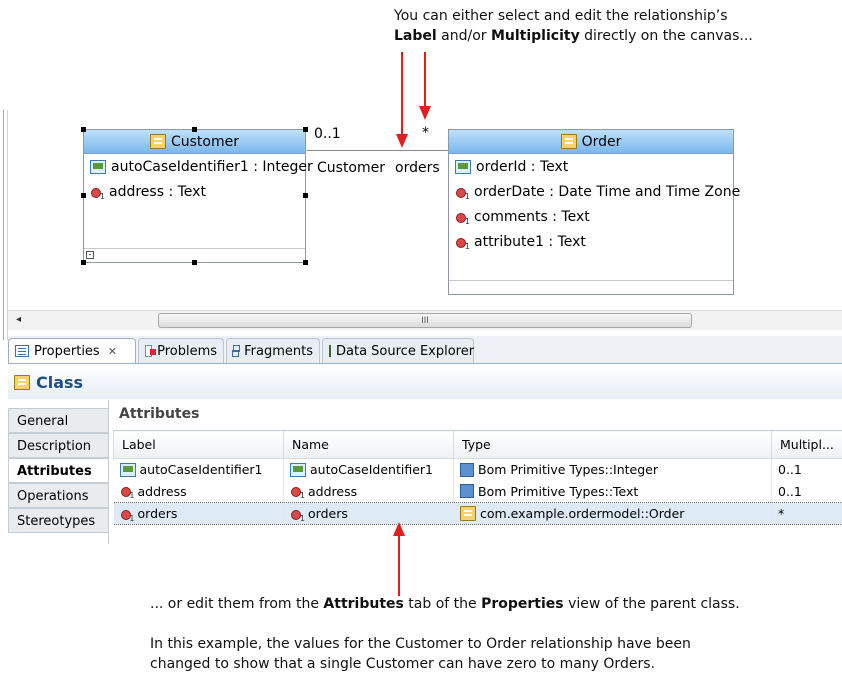 The image size is (842, 684). Describe the element at coordinates (368, 513) in the screenshot. I see `cell-name: orders` at that location.